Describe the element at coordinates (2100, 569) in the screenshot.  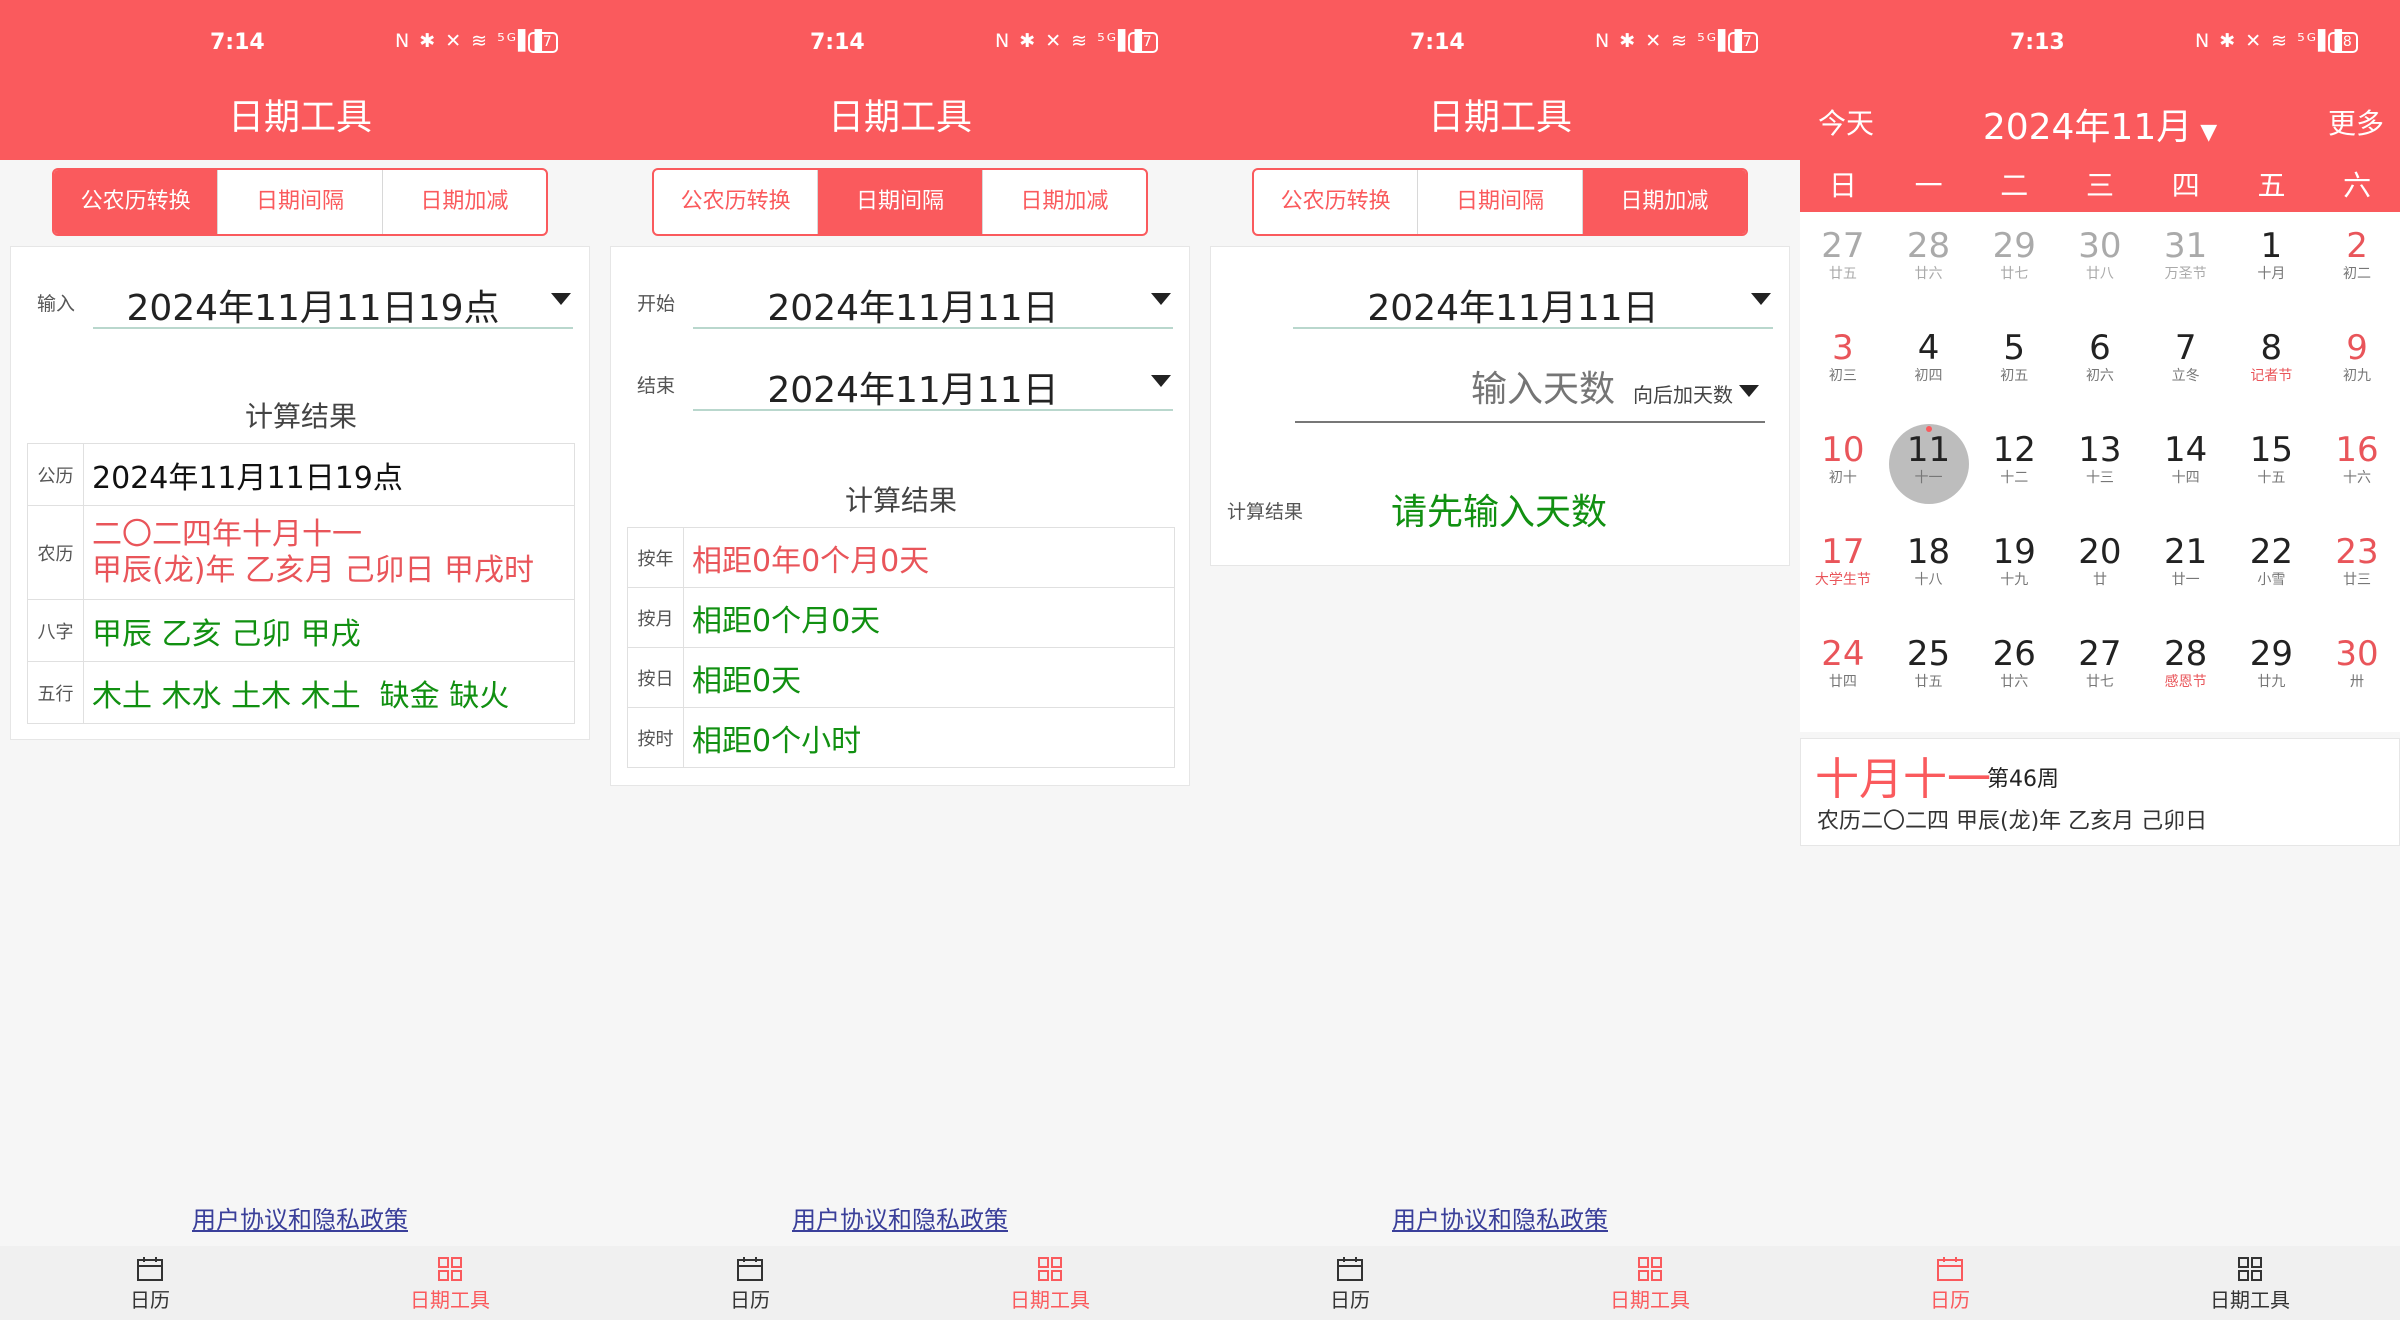
I see `calendar-day: 20 廿` at that location.